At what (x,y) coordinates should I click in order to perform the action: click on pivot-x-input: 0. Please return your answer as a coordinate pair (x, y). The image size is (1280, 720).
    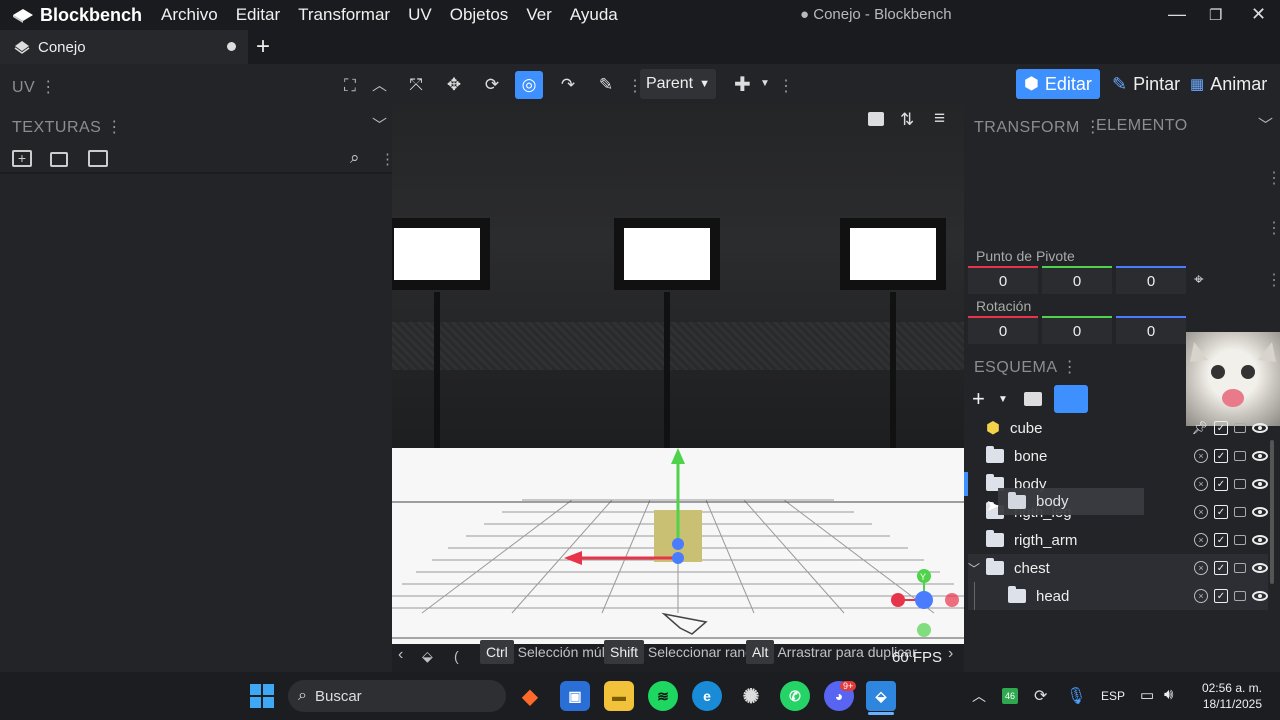
    Looking at the image, I should click on (1003, 280).